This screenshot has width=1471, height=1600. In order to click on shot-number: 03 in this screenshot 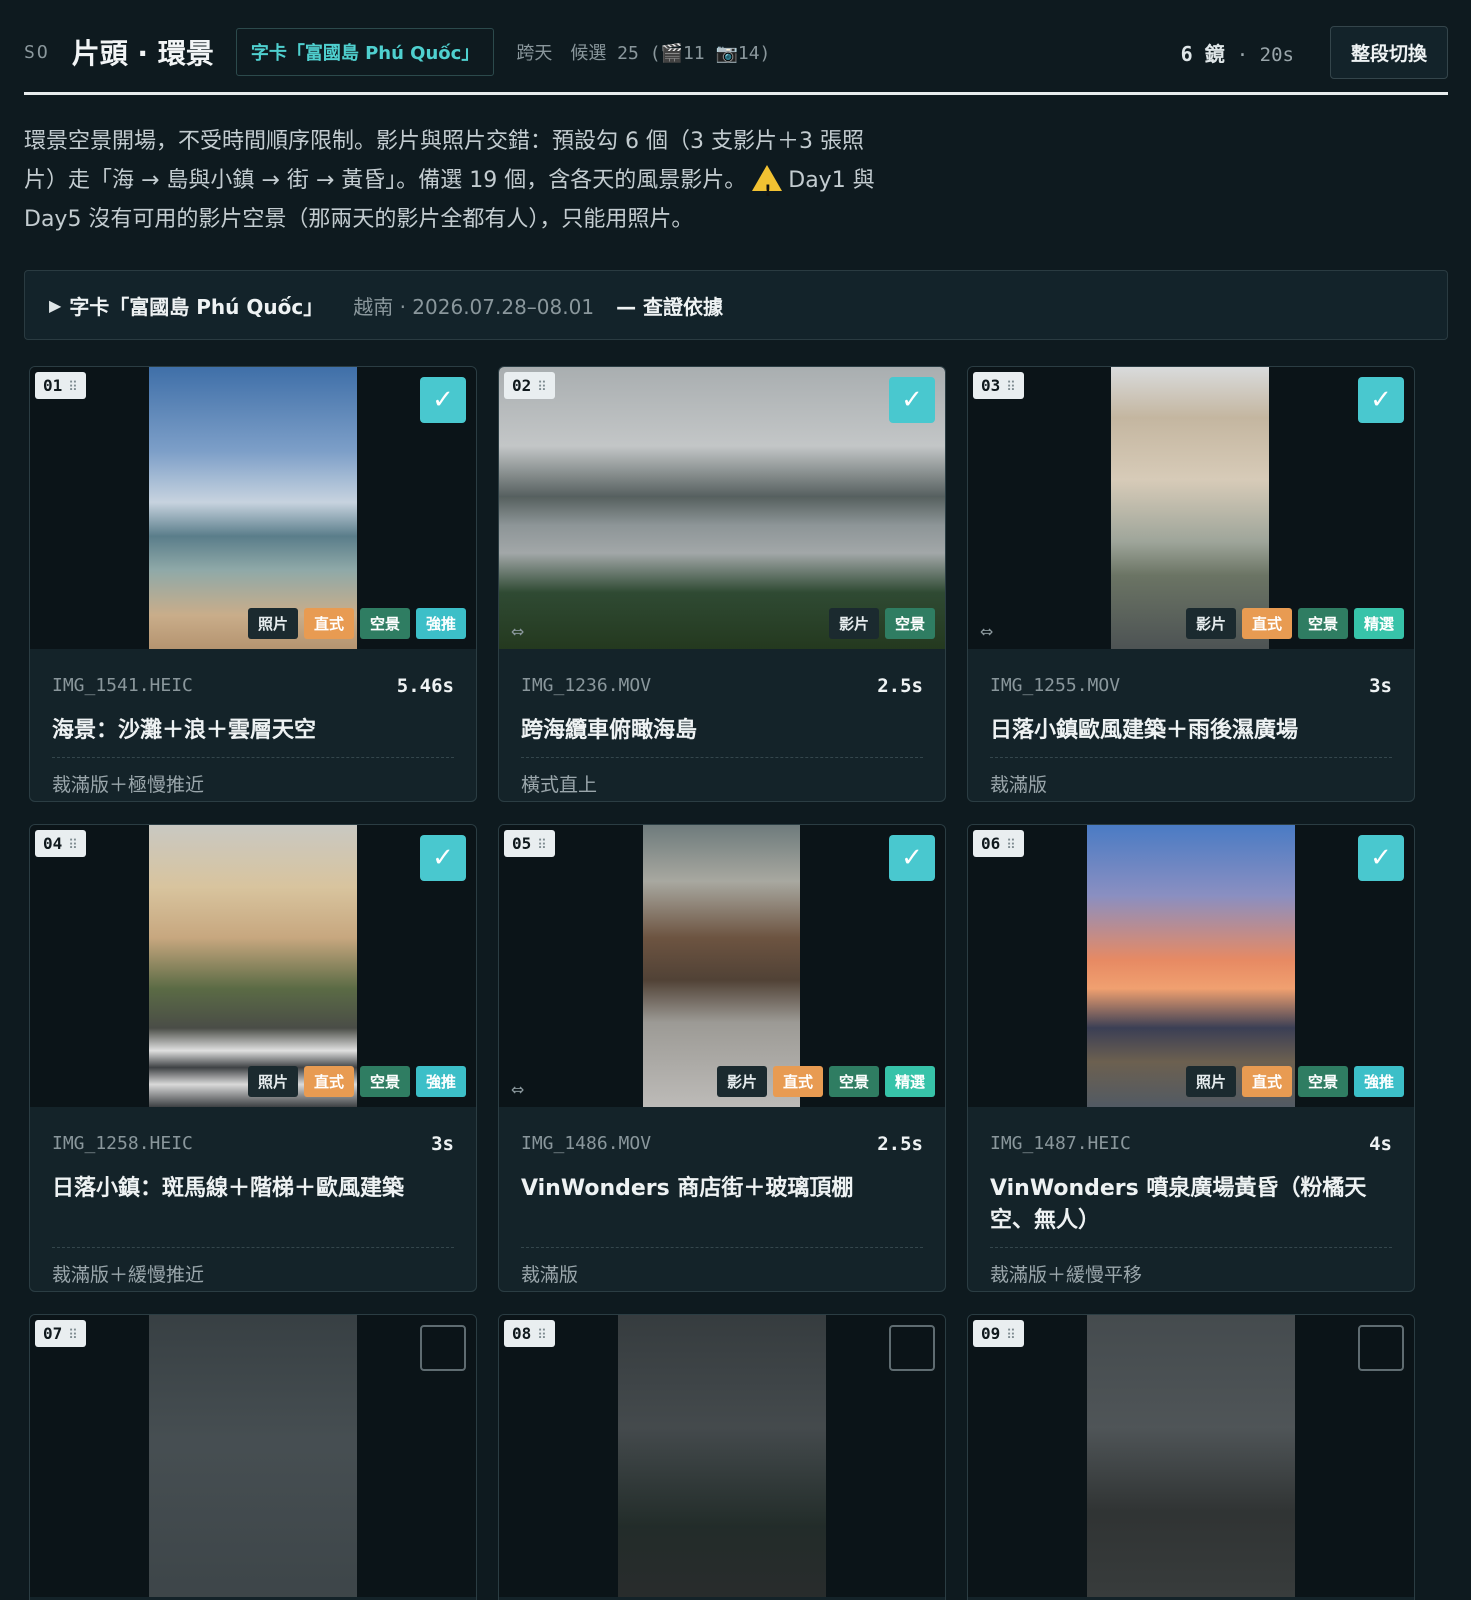, I will do `click(991, 385)`.